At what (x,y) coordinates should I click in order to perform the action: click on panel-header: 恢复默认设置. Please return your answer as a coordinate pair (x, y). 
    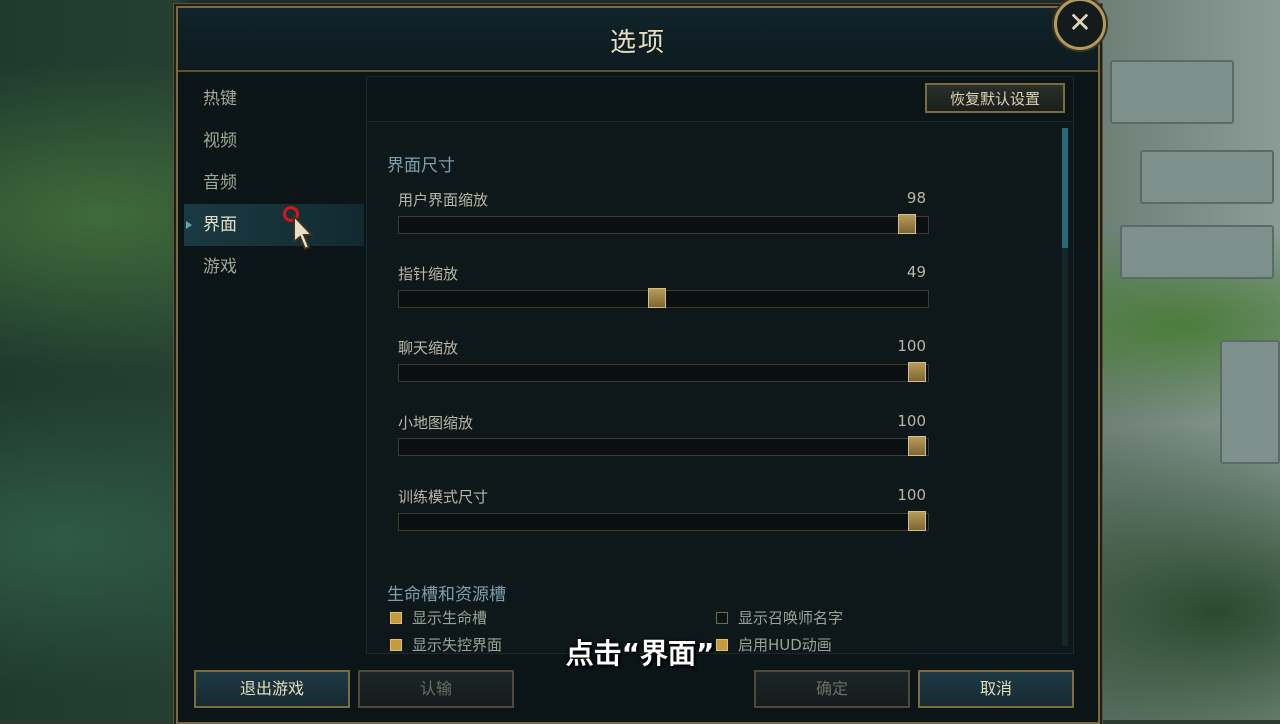
    Looking at the image, I should click on (720, 99).